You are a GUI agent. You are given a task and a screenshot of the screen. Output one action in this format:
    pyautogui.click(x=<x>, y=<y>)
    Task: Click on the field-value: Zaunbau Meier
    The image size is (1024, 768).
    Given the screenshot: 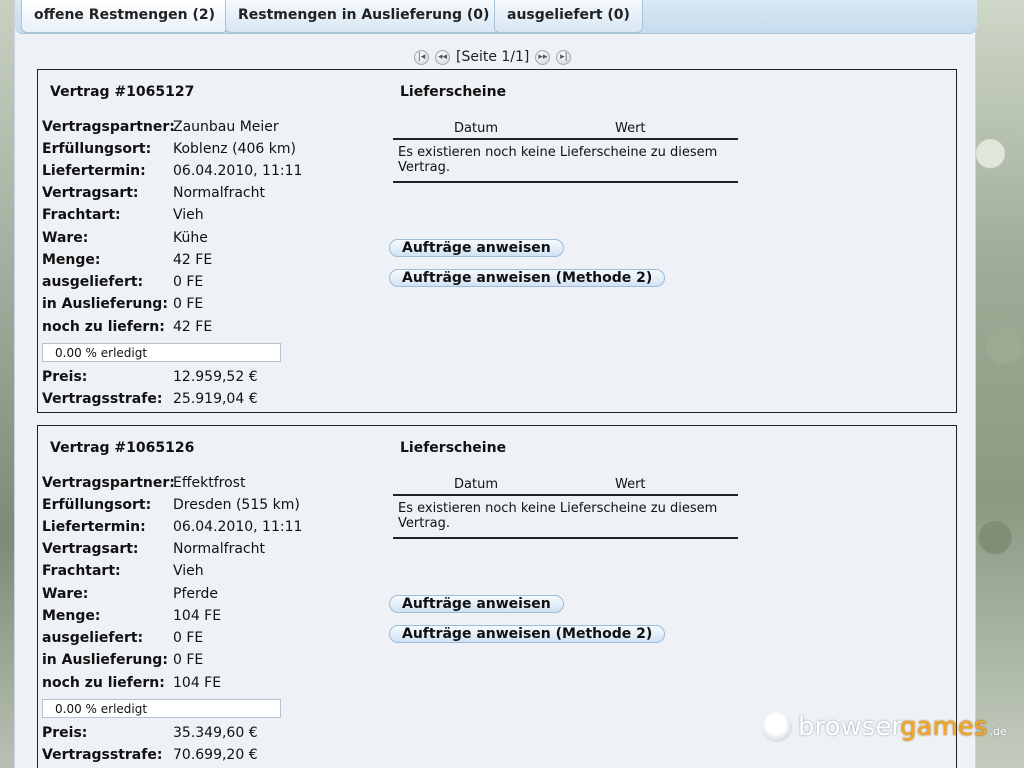 What is the action you would take?
    pyautogui.click(x=226, y=127)
    